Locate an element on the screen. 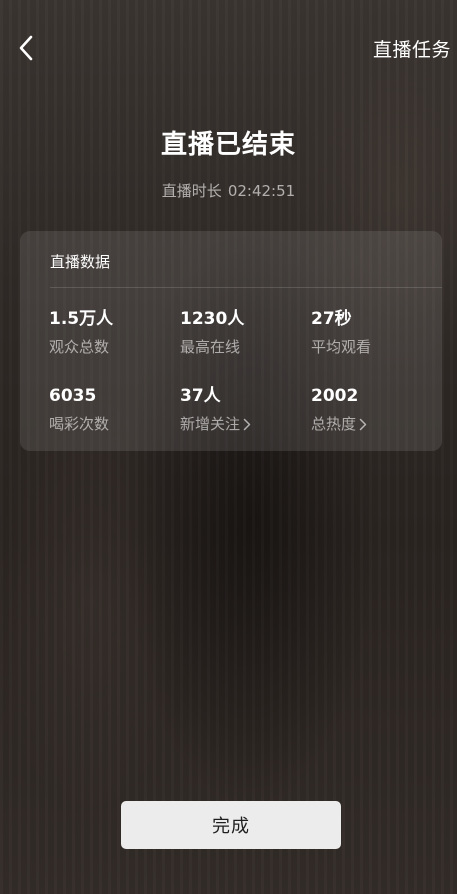 The image size is (457, 894). duration-label: 直播时长 is located at coordinates (191, 191).